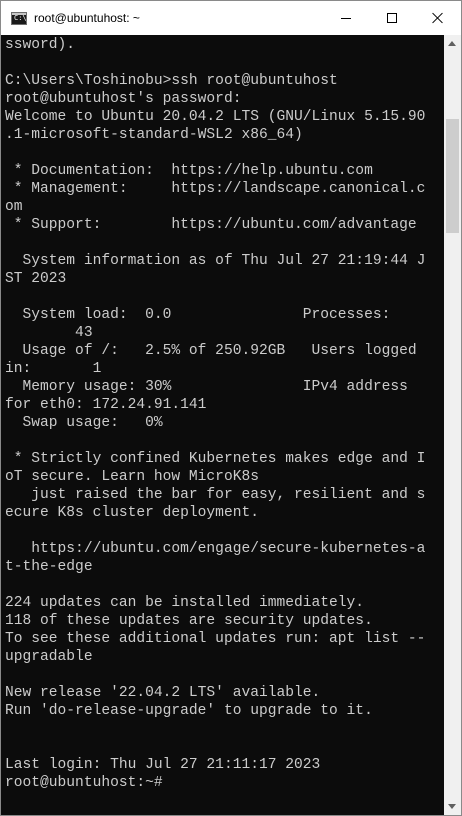  What do you see at coordinates (53, 369) in the screenshot?
I see `console-line: in: 1` at bounding box center [53, 369].